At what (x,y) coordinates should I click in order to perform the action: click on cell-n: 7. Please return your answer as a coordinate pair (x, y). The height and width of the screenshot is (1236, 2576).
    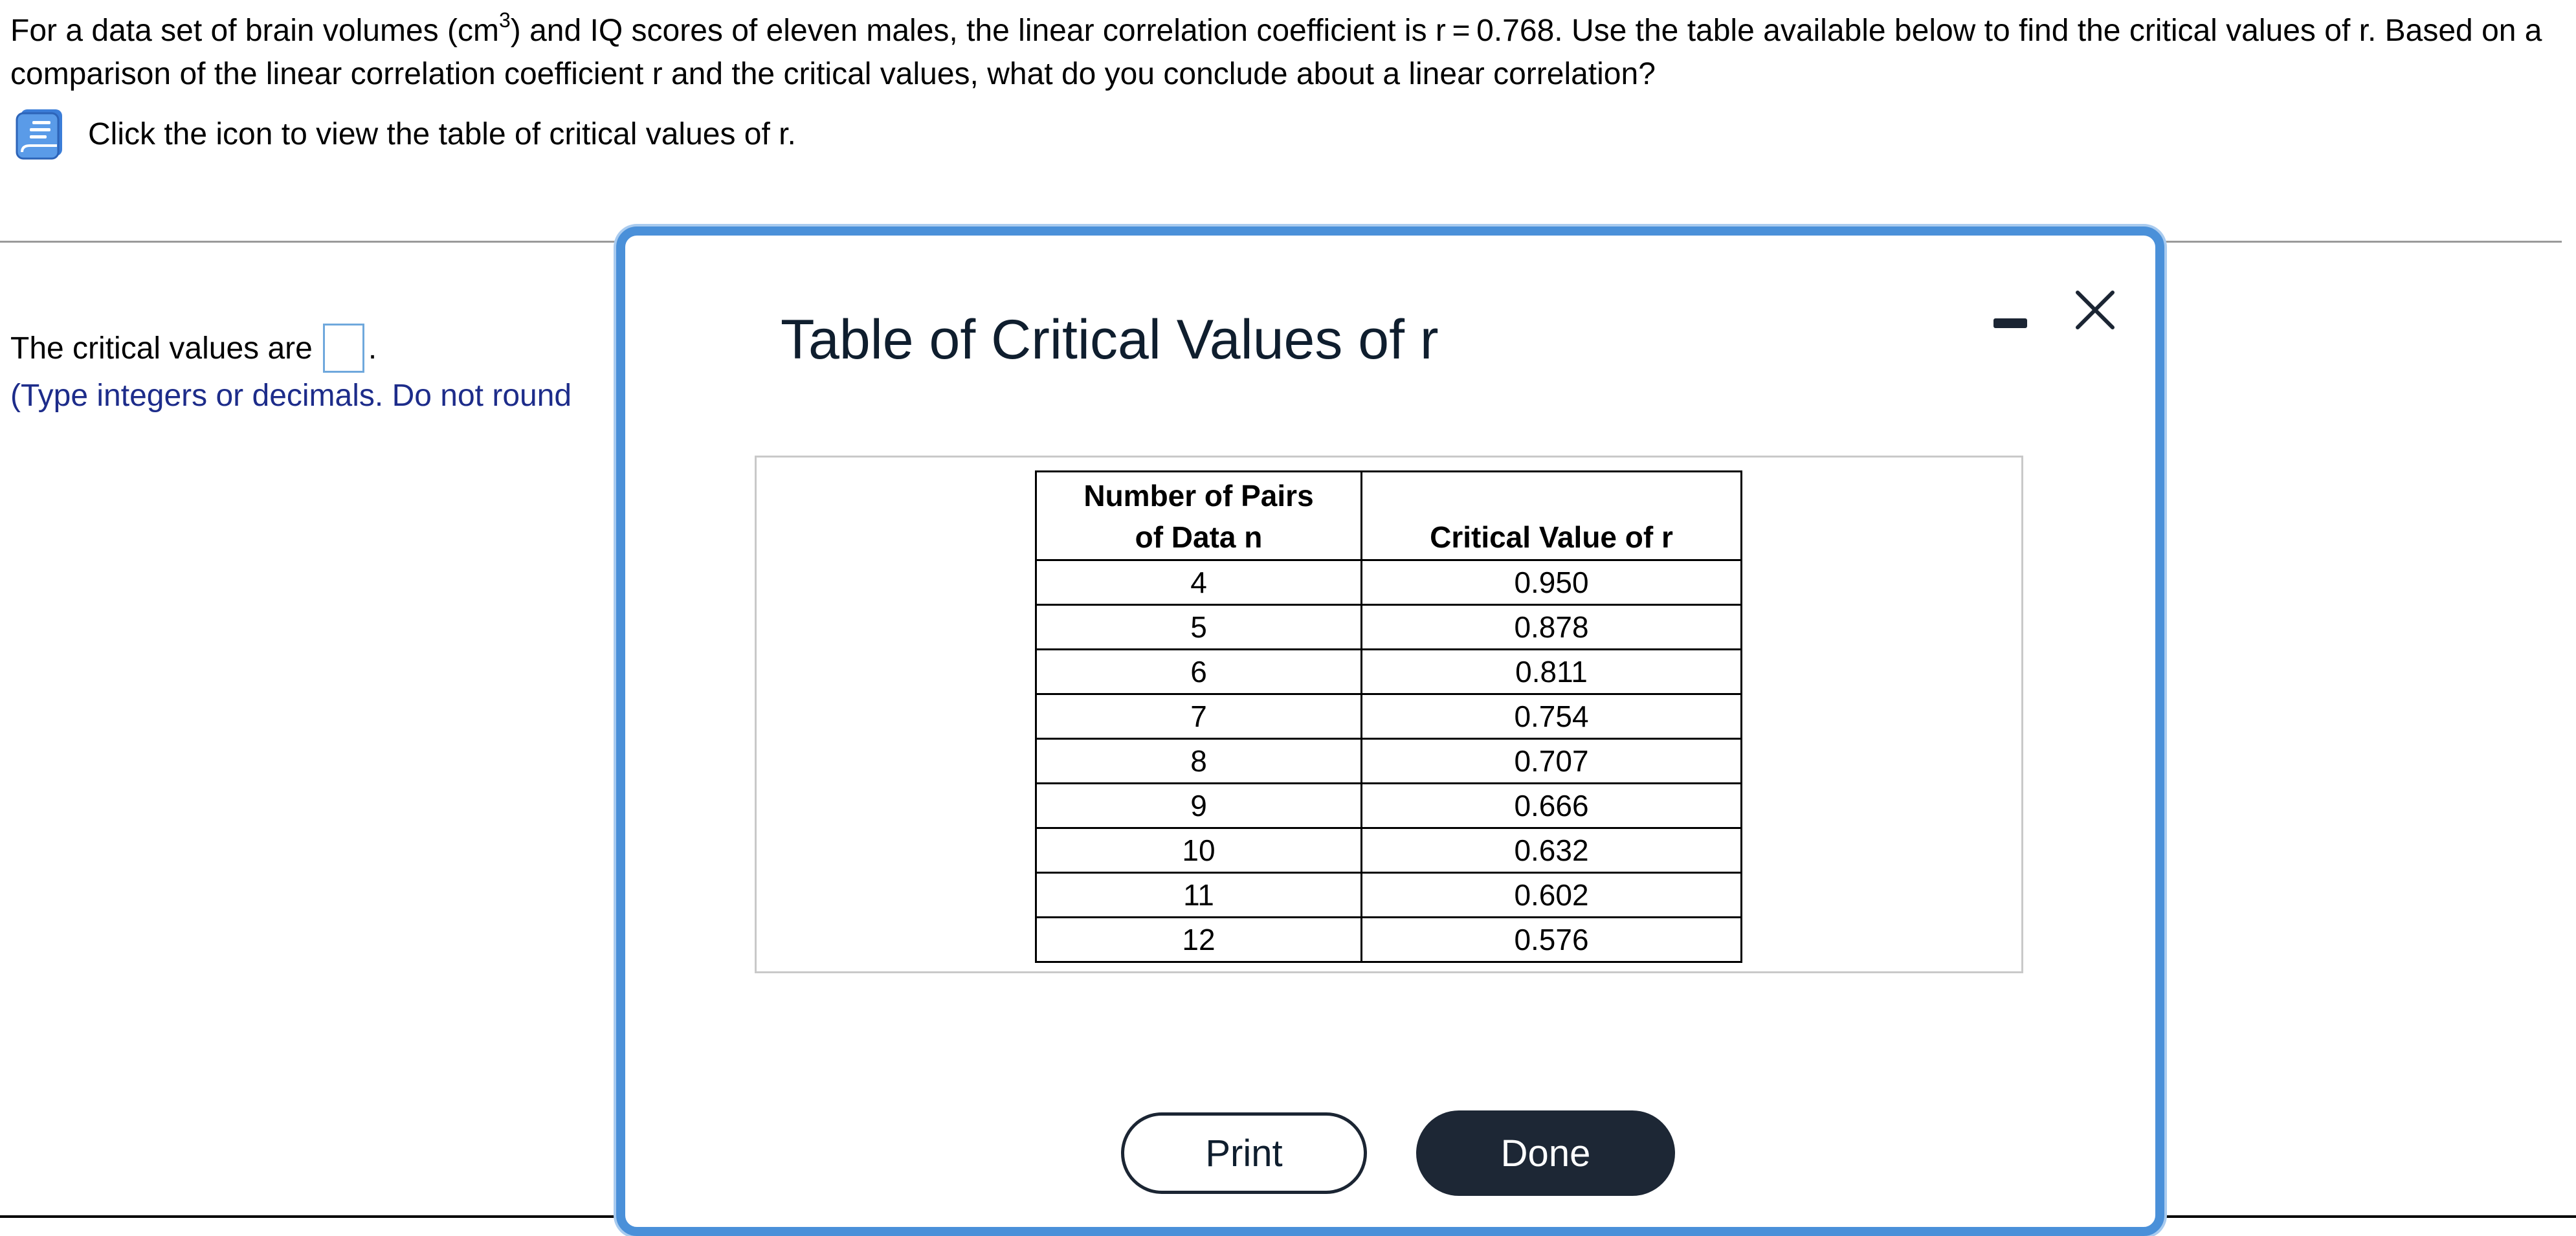
    Looking at the image, I should click on (1198, 716).